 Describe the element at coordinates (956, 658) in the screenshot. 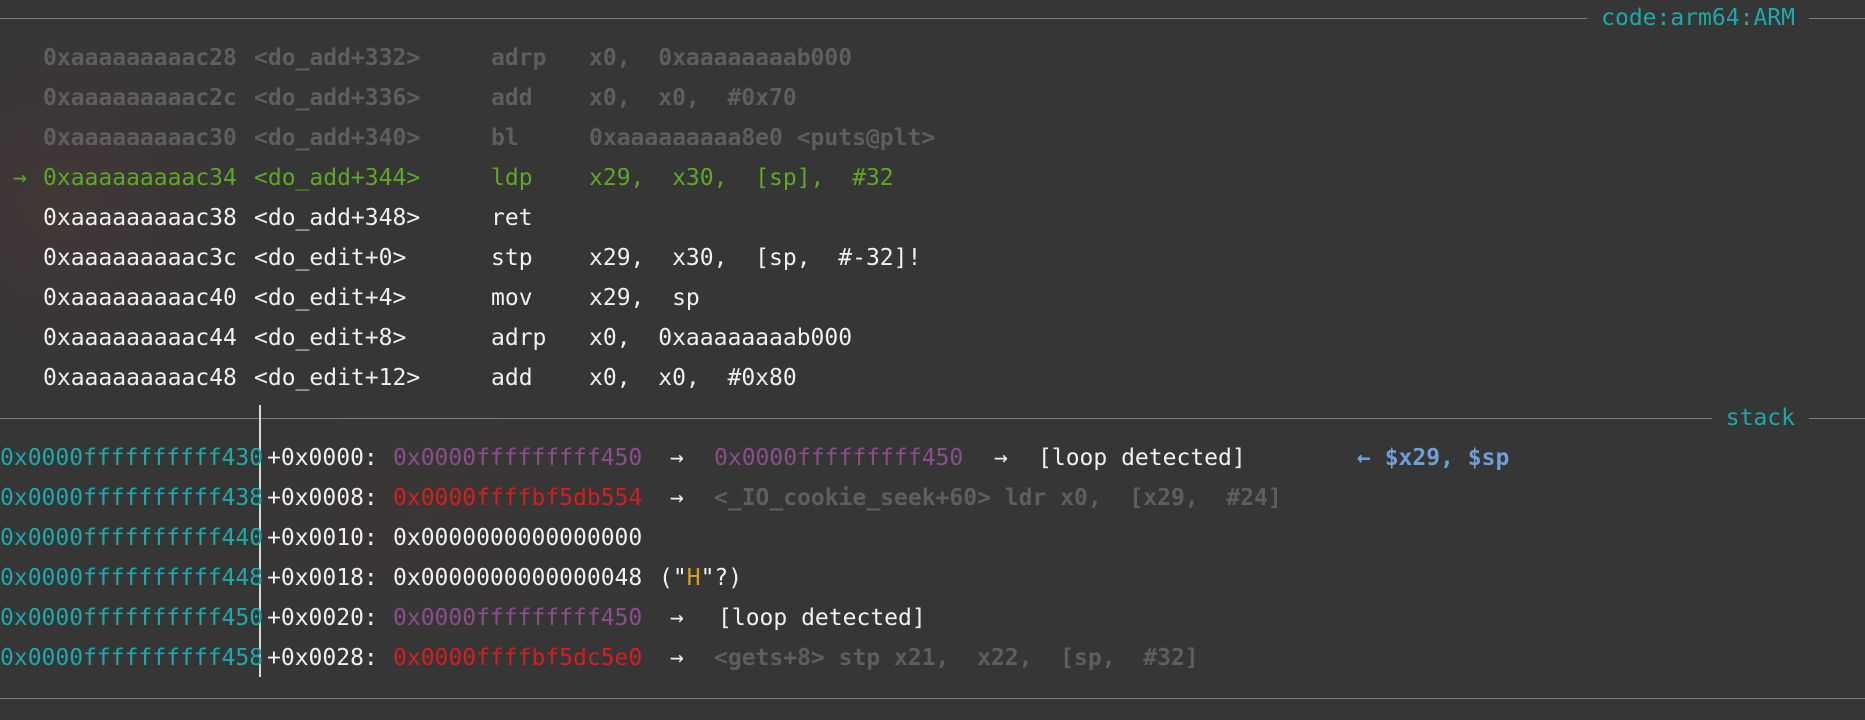

I see `stack-deref-info: <gets+8> stp x21, x22, [sp, #32]` at that location.